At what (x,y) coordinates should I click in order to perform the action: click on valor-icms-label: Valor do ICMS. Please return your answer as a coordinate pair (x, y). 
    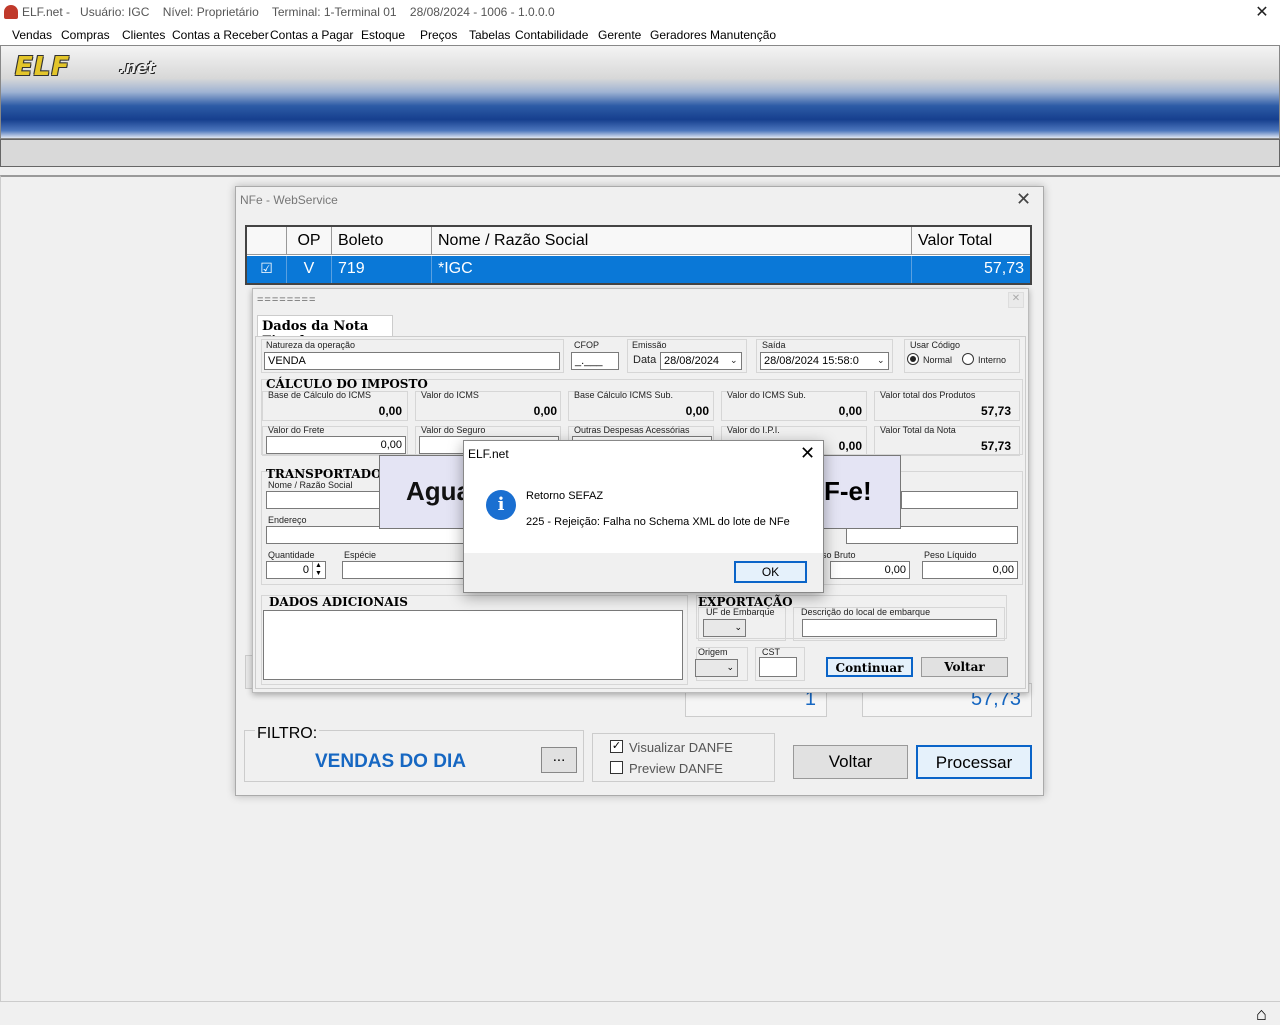
    Looking at the image, I should click on (450, 395).